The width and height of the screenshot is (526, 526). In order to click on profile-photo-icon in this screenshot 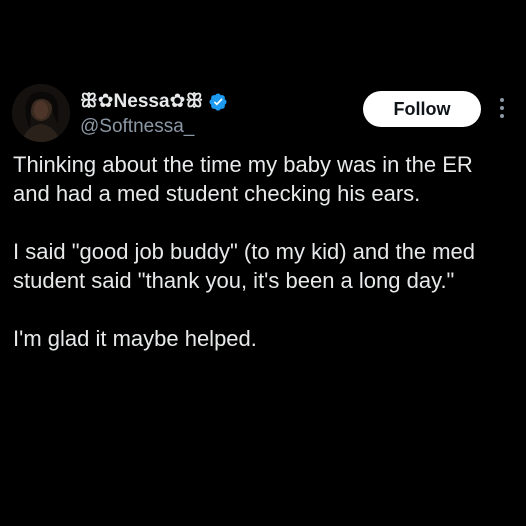, I will do `click(41, 113)`.